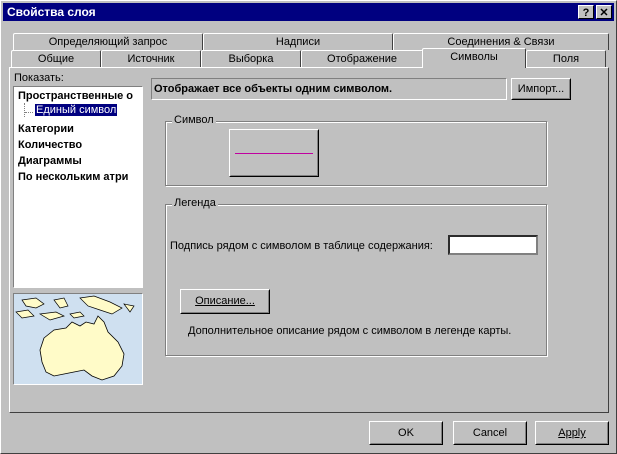  I want to click on tab-source: Источник, so click(151, 58).